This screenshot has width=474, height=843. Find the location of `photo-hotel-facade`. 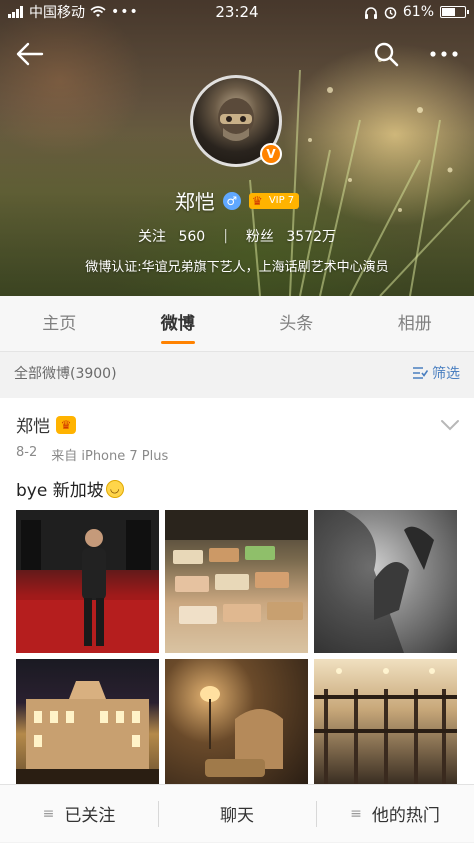

photo-hotel-facade is located at coordinates (87, 721).